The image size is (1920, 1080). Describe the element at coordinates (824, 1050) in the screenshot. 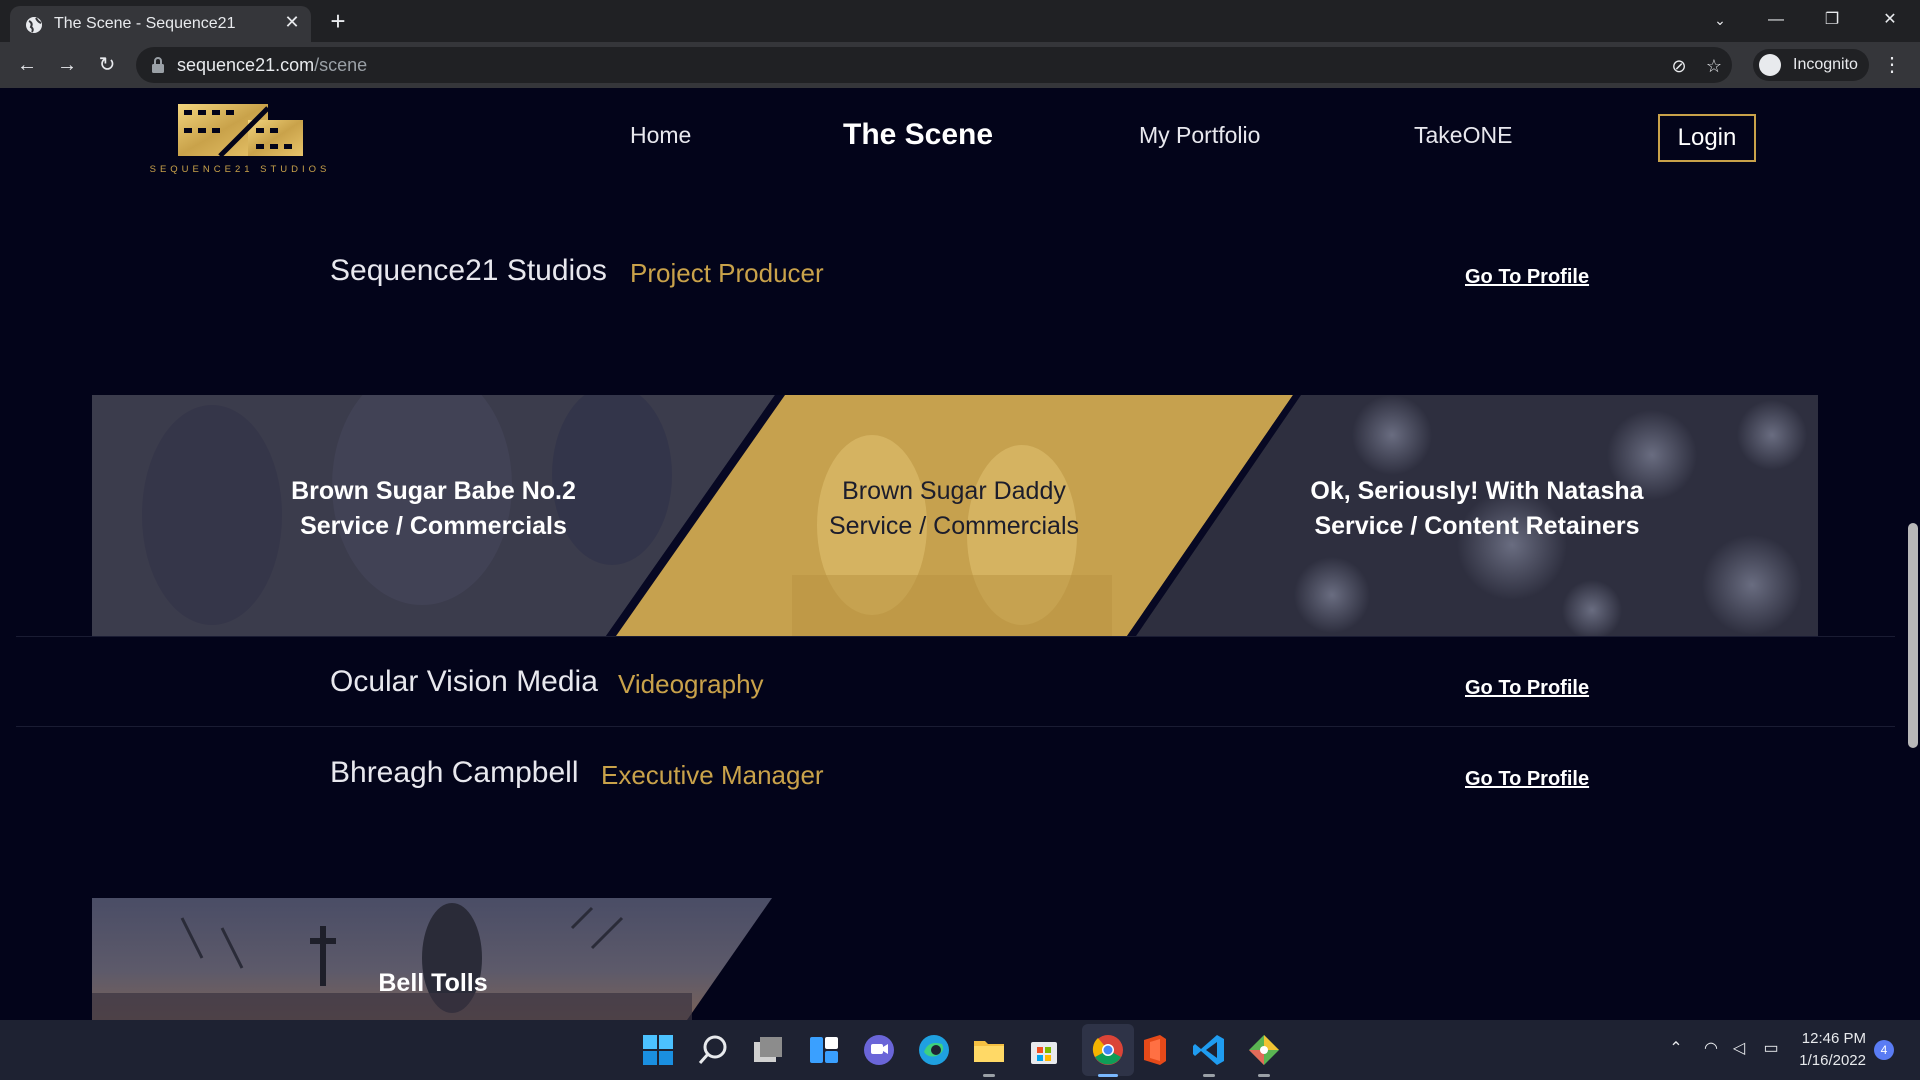

I see `widgets-icon` at that location.